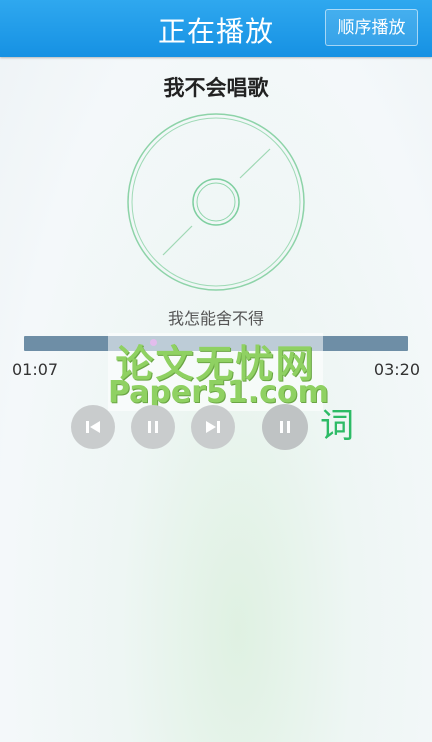 This screenshot has width=432, height=742. I want to click on skip-previous-icon, so click(93, 427).